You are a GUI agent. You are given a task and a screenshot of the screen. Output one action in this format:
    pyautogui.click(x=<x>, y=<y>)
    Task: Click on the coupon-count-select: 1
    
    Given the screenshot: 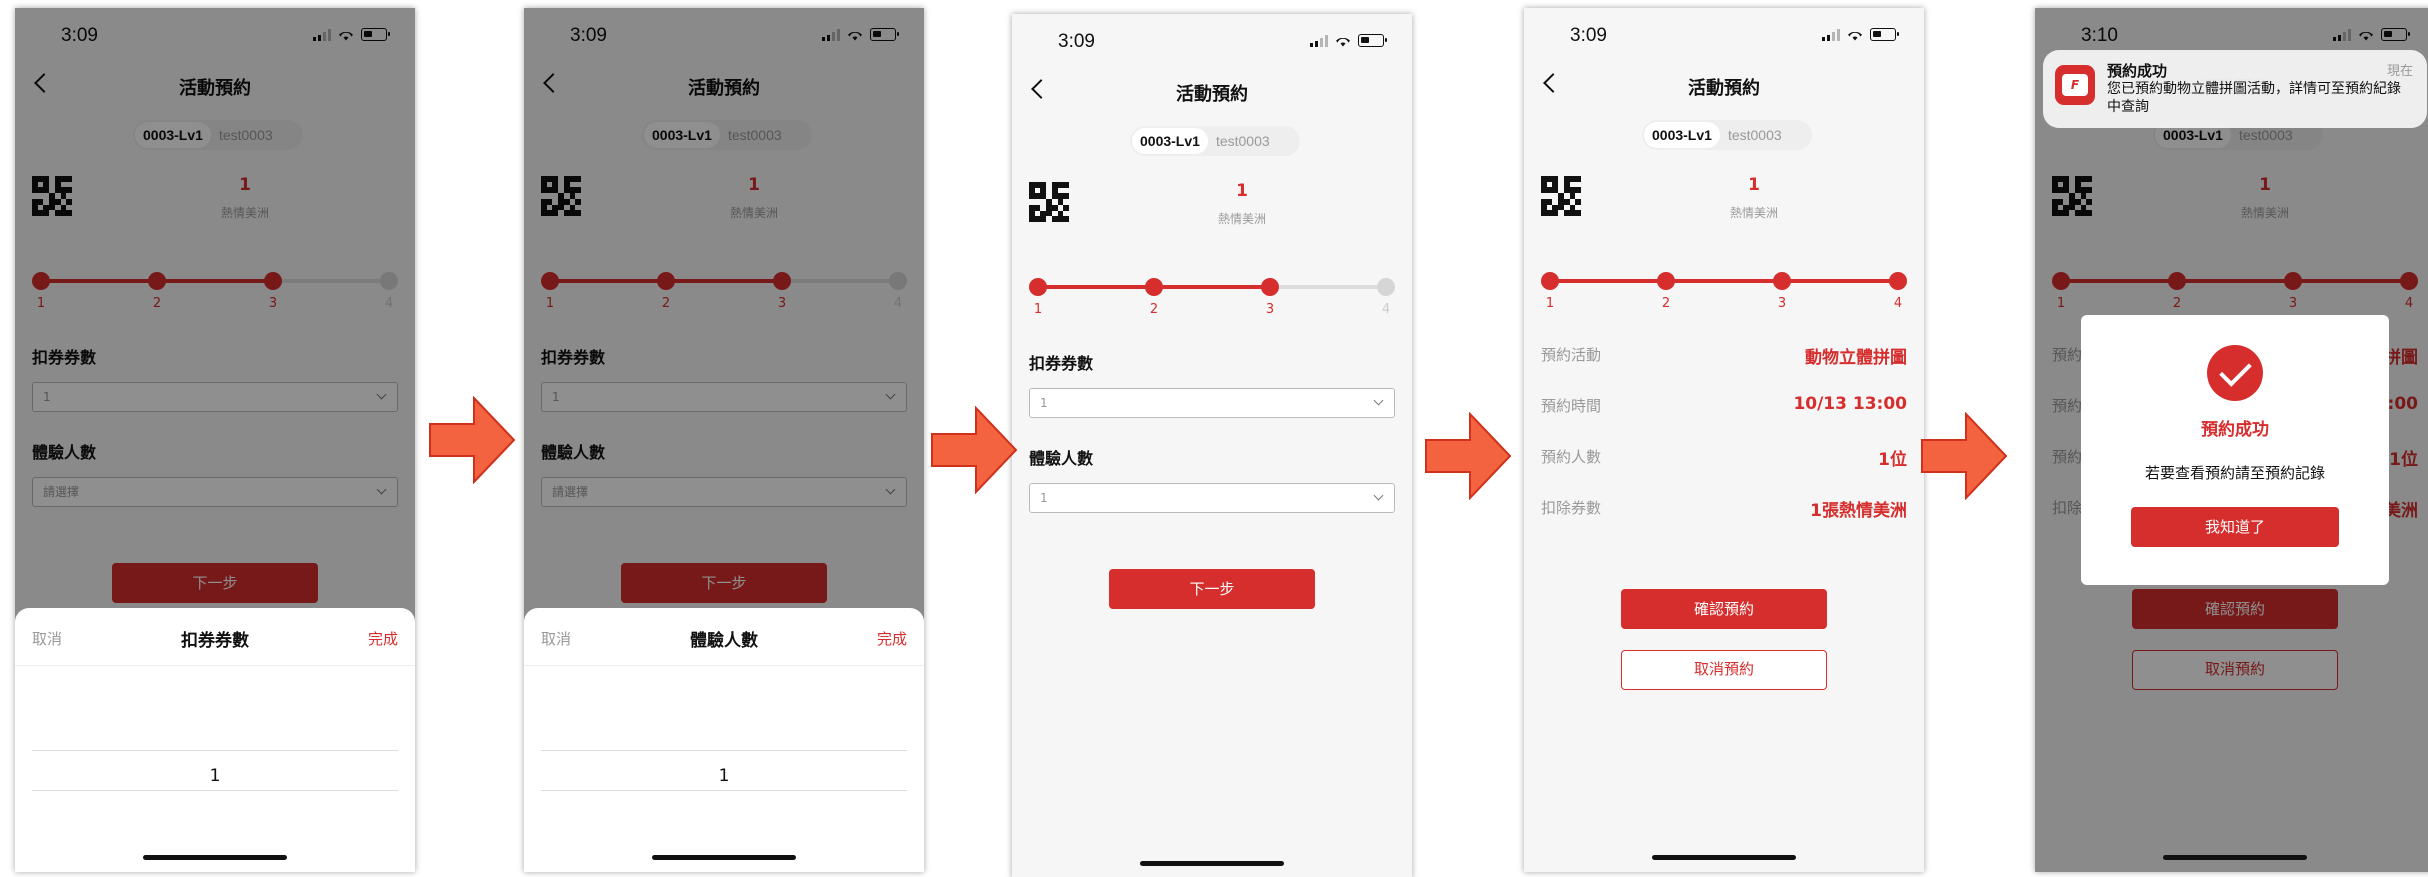 What is the action you would take?
    pyautogui.click(x=1212, y=403)
    